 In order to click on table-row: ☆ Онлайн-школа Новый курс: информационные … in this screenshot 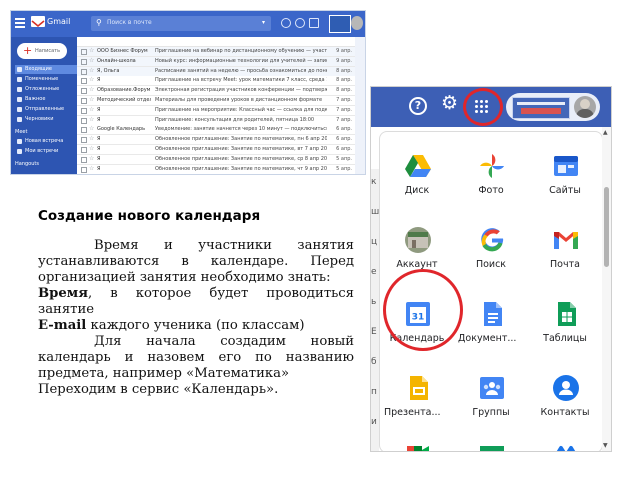, I will do `click(216, 61)`.